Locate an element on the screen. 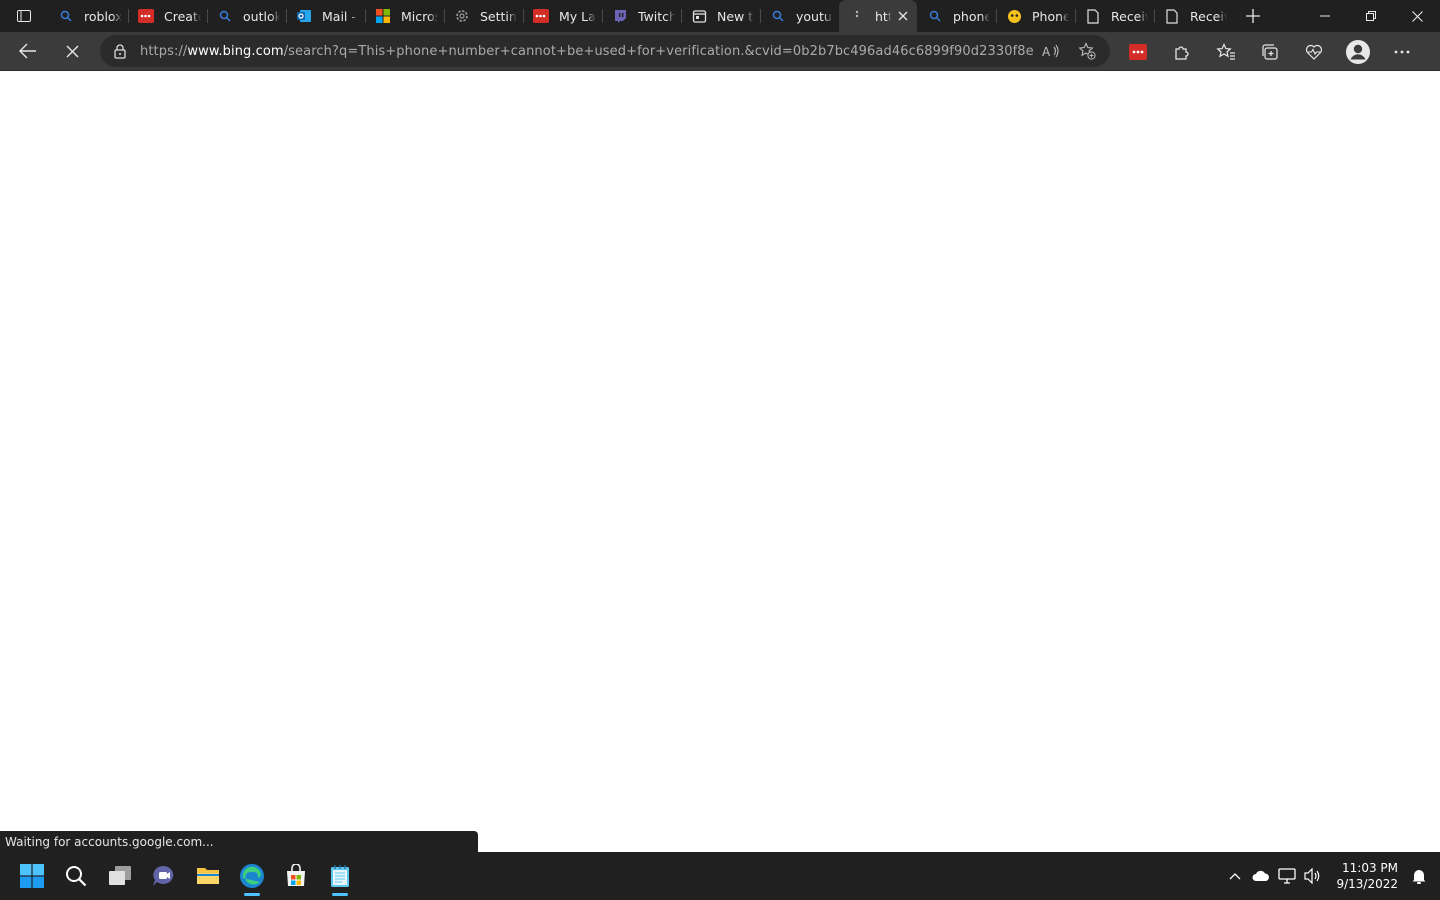 The width and height of the screenshot is (1440, 900). notepad-button is located at coordinates (340, 876).